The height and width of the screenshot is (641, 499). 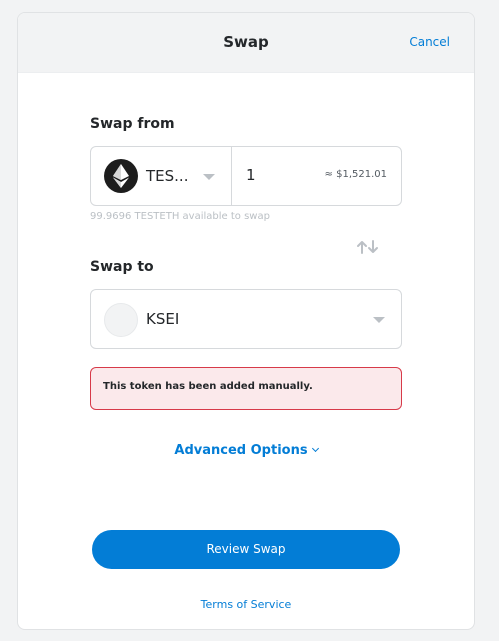 What do you see at coordinates (246, 604) in the screenshot?
I see `terms-of-service-link: Terms of Service` at bounding box center [246, 604].